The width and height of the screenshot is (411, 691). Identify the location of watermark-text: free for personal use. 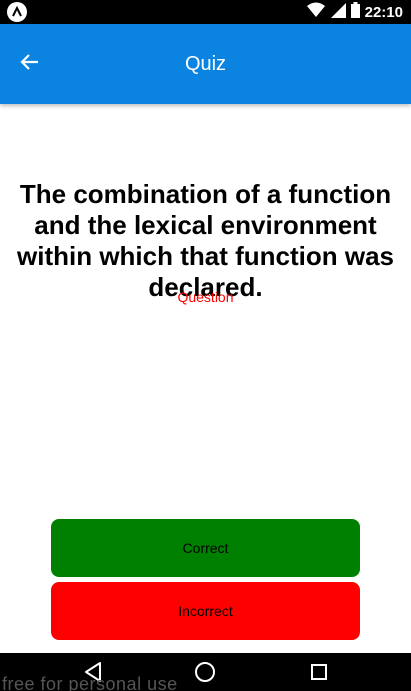
(90, 682).